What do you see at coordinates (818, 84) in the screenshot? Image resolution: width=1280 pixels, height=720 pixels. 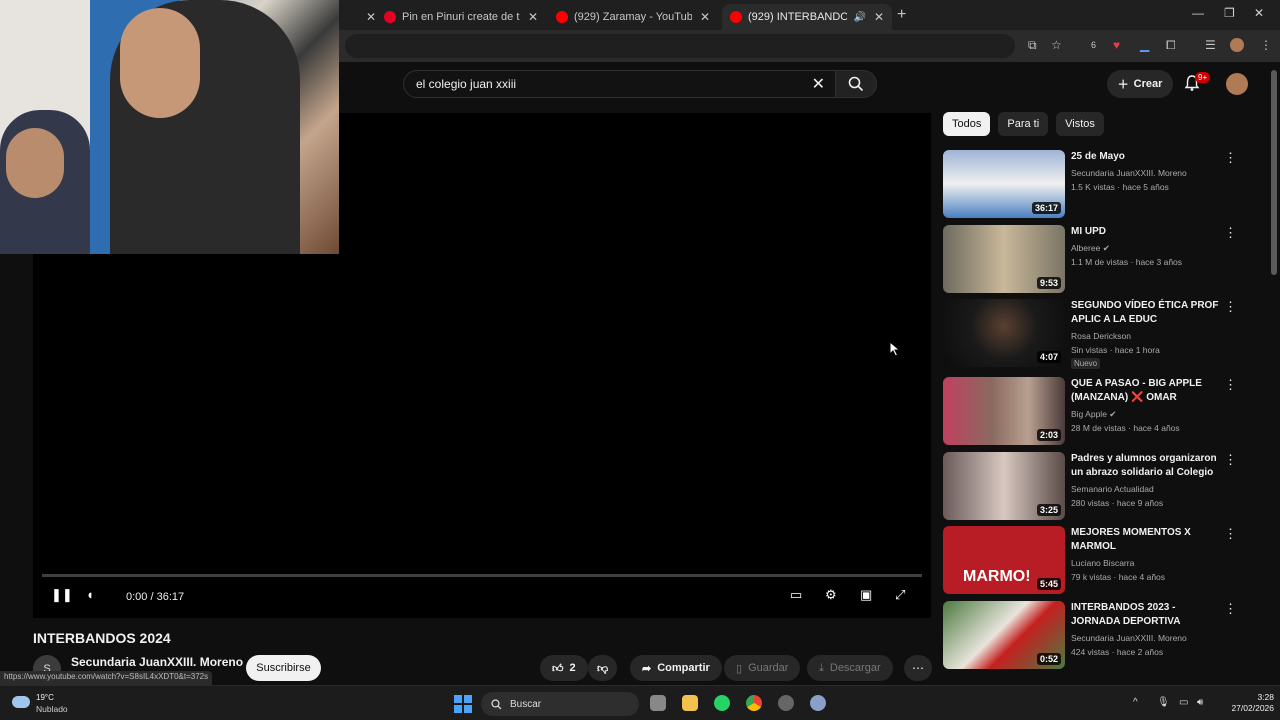 I see `clear-search-icon: ✕` at bounding box center [818, 84].